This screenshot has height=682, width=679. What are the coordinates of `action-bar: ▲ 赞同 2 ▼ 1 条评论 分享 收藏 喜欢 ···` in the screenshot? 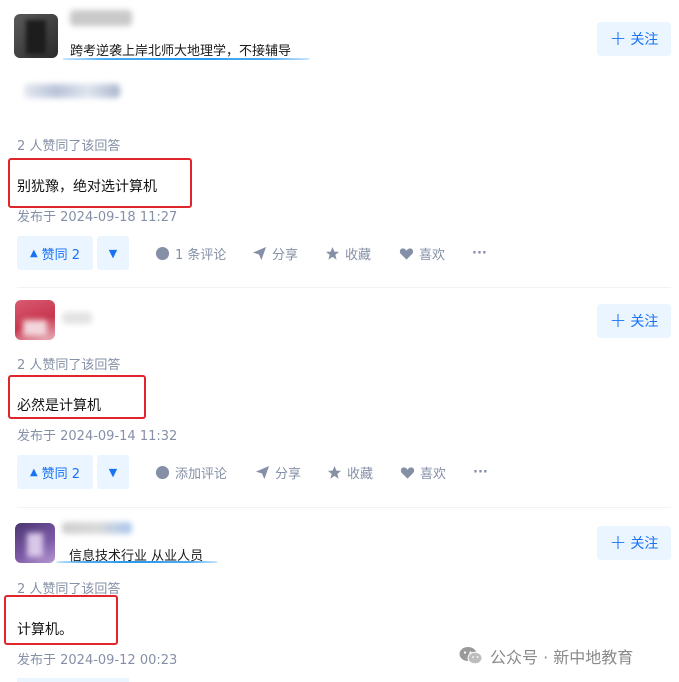 It's located at (347, 253).